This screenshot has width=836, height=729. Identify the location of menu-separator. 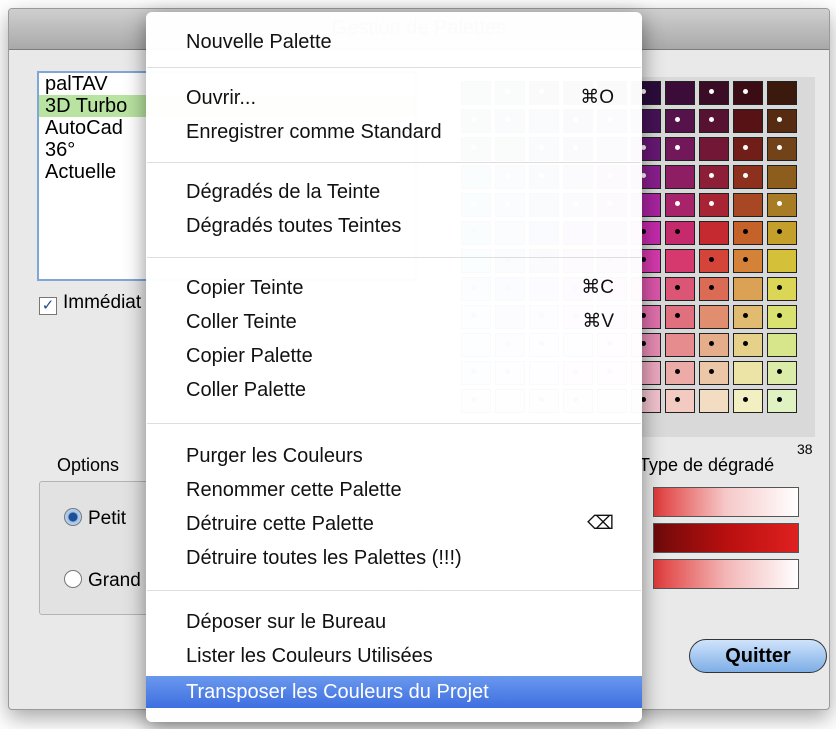
(394, 162).